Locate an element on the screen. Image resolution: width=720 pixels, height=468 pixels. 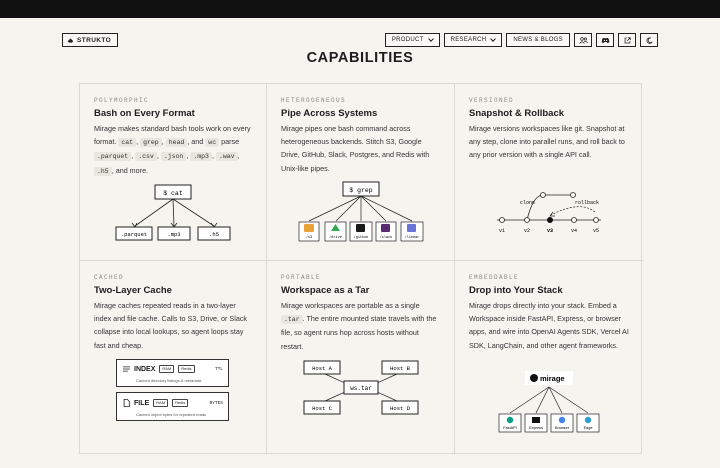
tar-node-label: ws.tar is located at coordinates (361, 388).